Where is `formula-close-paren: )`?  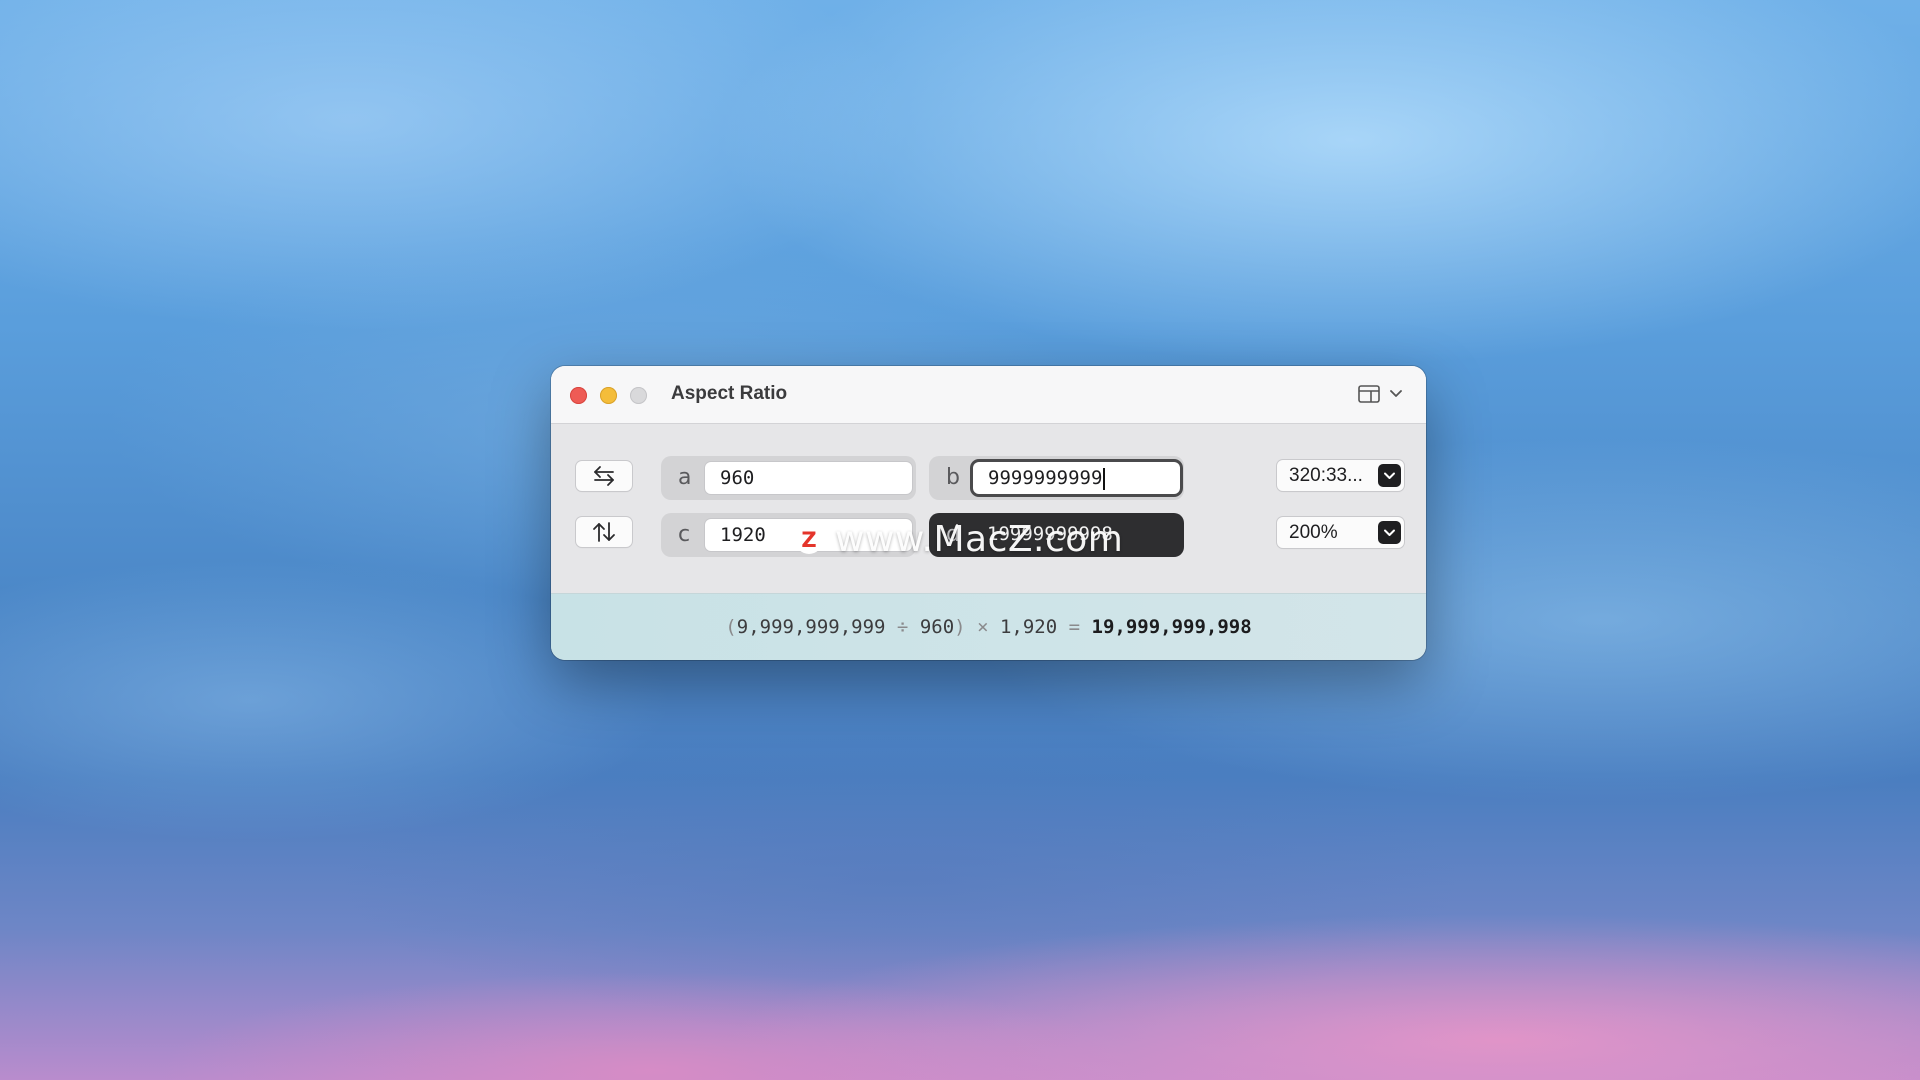 formula-close-paren: ) is located at coordinates (960, 627).